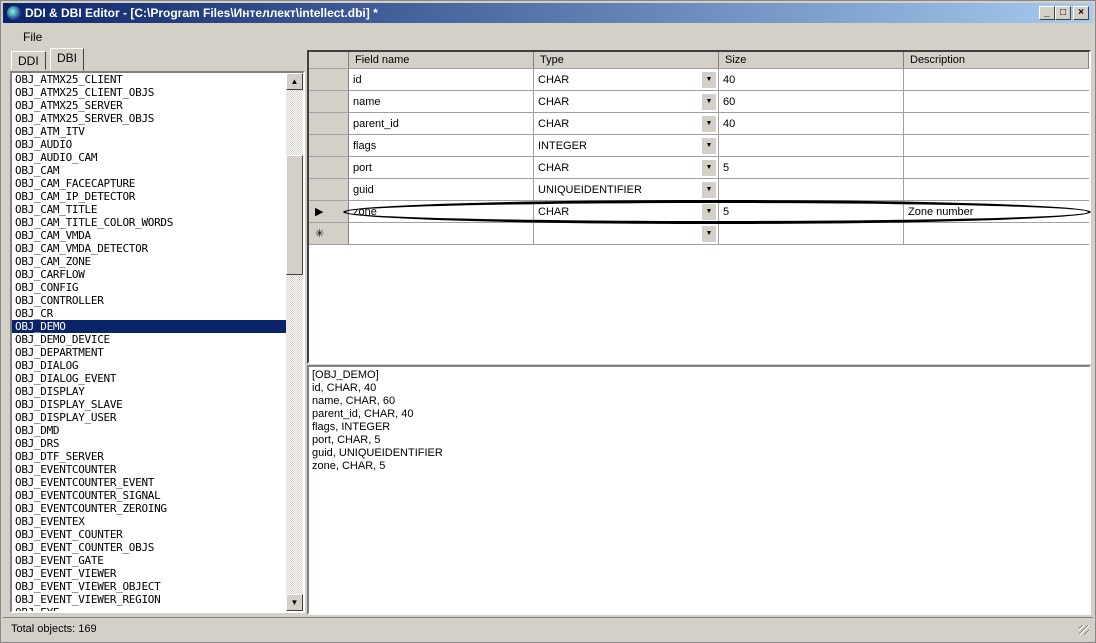 The height and width of the screenshot is (643, 1096). What do you see at coordinates (329, 211) in the screenshot?
I see `row-header: ▶` at bounding box center [329, 211].